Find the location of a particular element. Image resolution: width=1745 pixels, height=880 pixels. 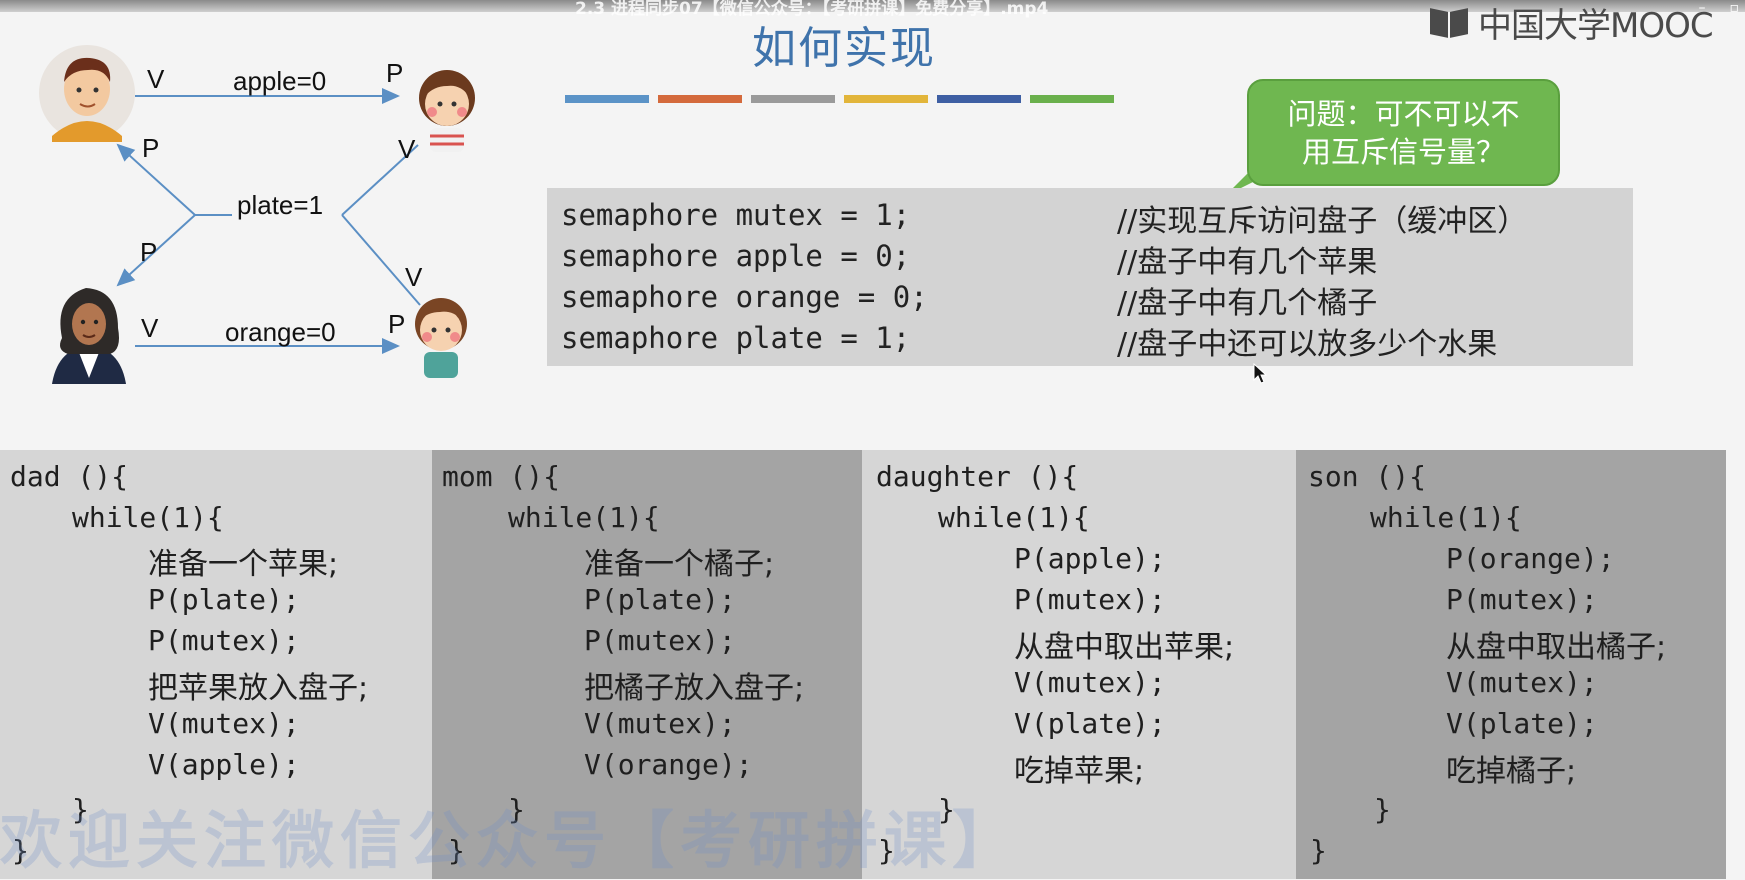

mouse-cursor-icon is located at coordinates (1260, 373).